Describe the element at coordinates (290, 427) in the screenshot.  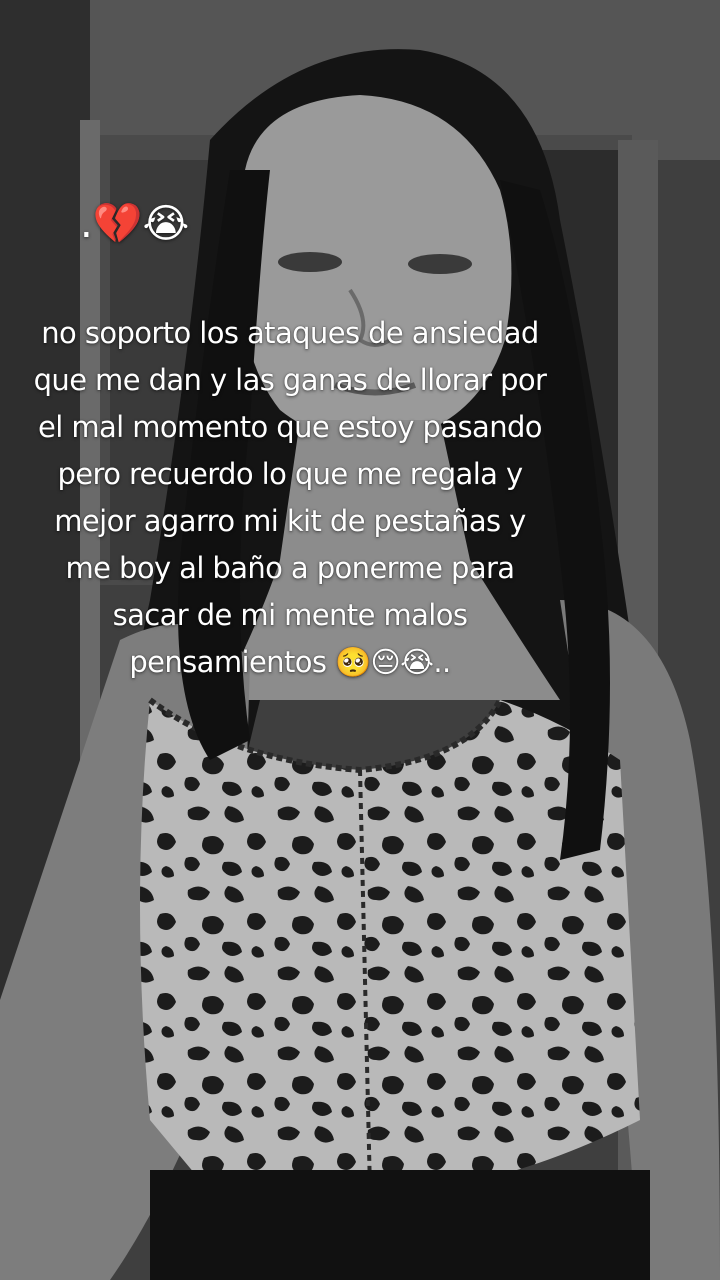
I see `caption-line: el mal momento que estoy pasando` at that location.